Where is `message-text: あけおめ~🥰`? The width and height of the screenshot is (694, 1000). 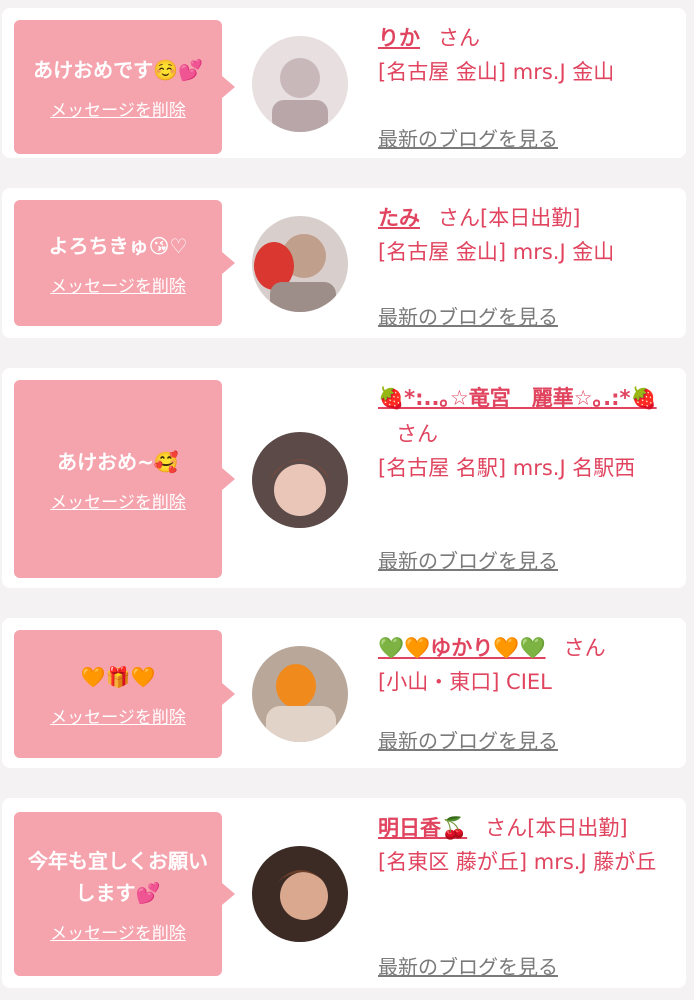
message-text: あけおめ~🥰 is located at coordinates (118, 461).